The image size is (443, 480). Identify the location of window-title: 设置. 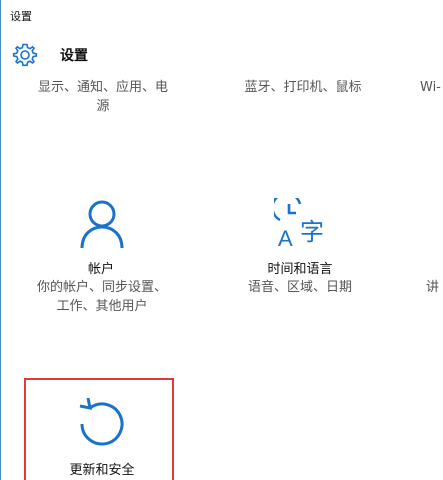
(21, 16).